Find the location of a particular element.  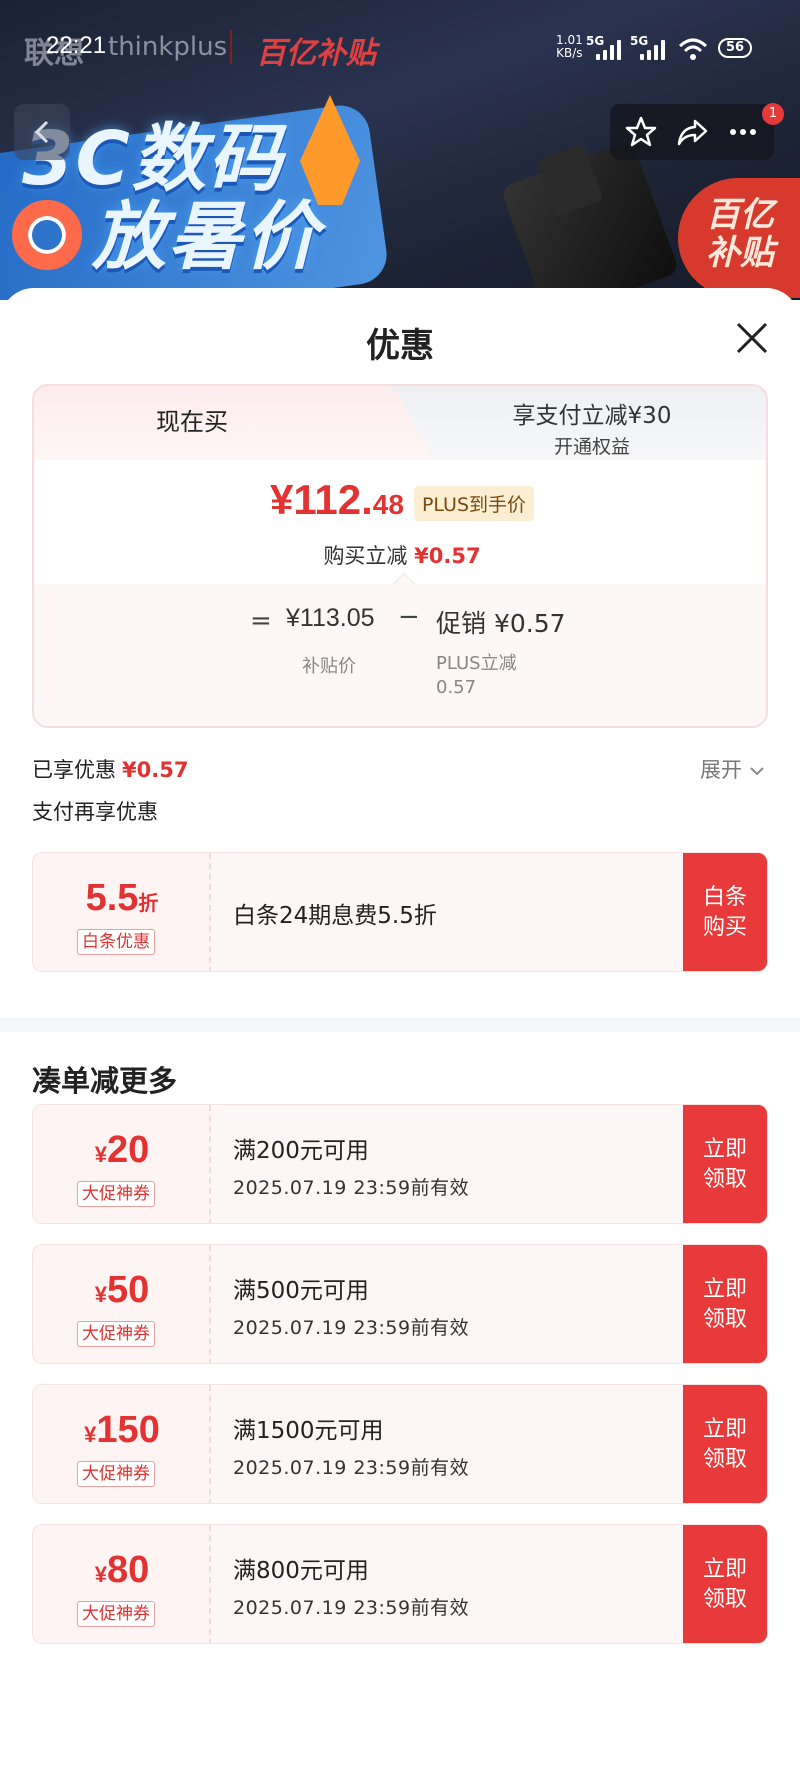

coupon-amount: ¥20 is located at coordinates (122, 1150).